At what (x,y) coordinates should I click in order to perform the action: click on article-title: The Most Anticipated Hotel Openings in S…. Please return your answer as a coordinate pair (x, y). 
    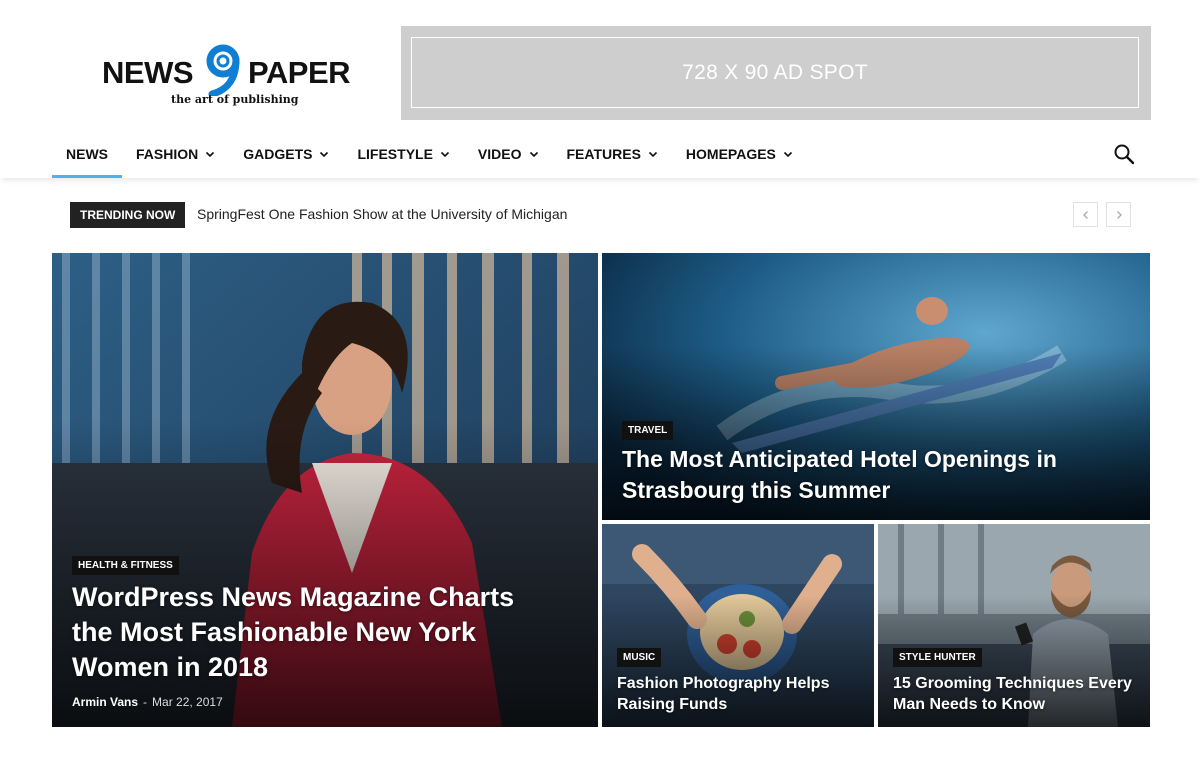
    Looking at the image, I should click on (842, 475).